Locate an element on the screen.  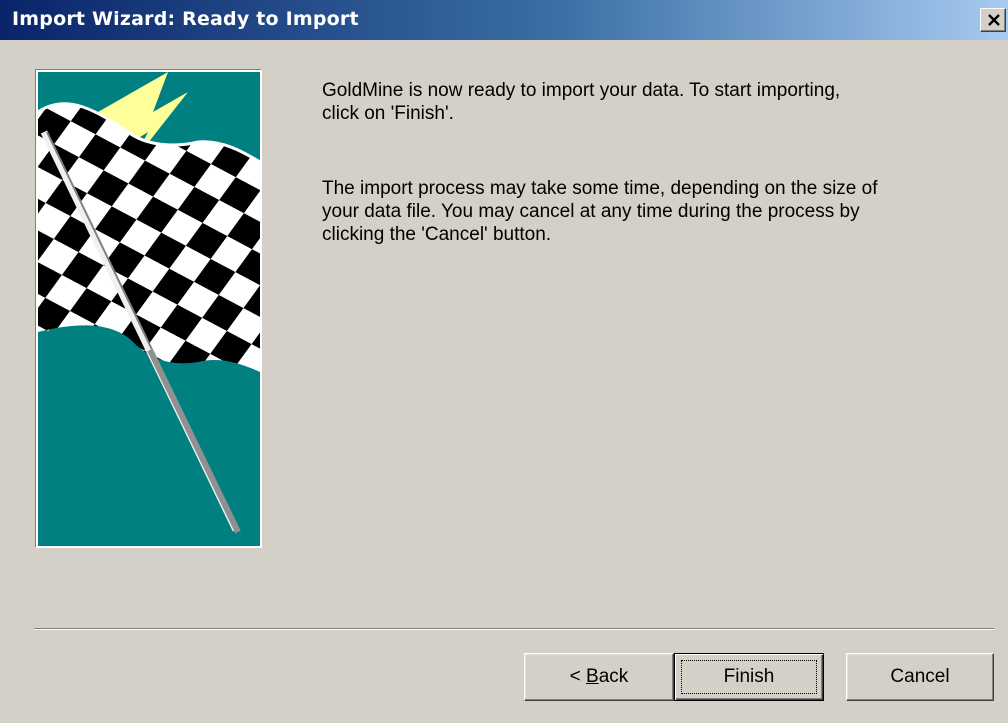
close-button is located at coordinates (993, 20).